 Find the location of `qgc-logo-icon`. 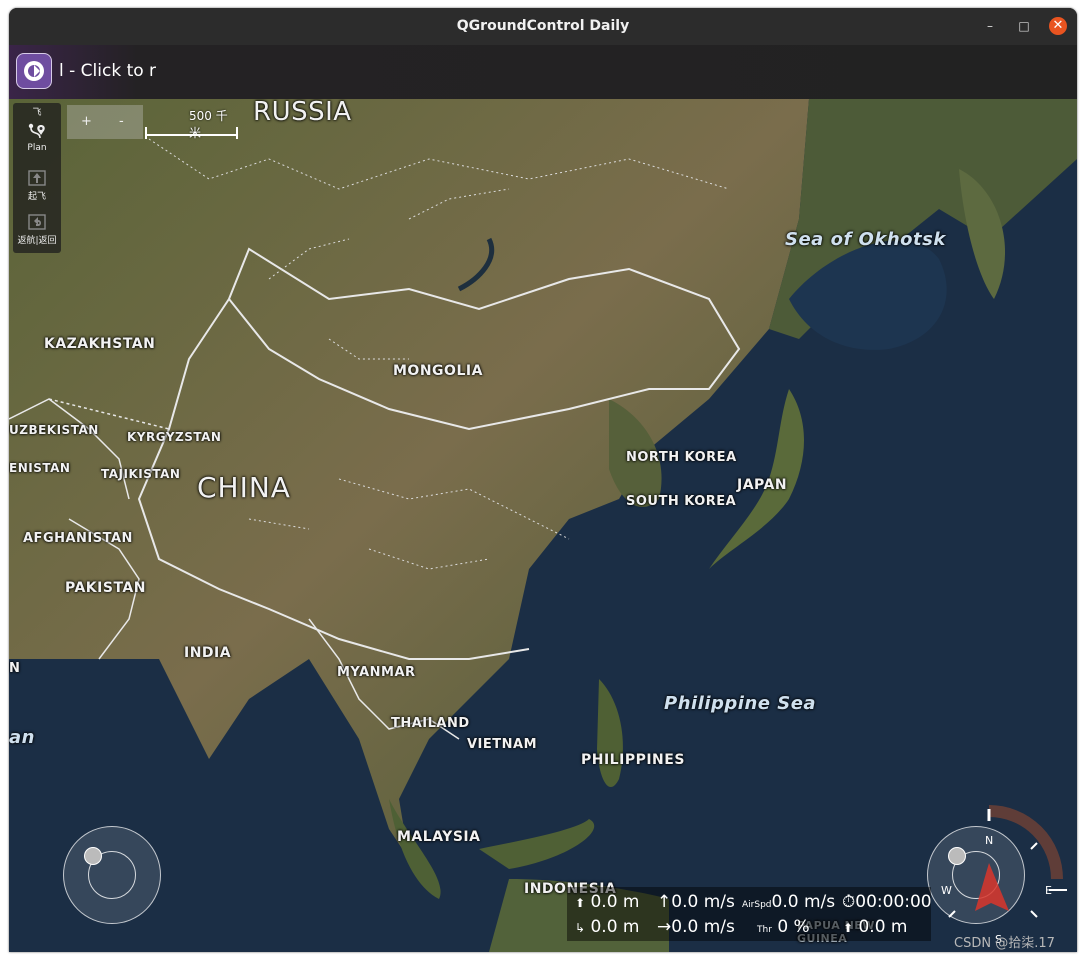

qgc-logo-icon is located at coordinates (34, 71).